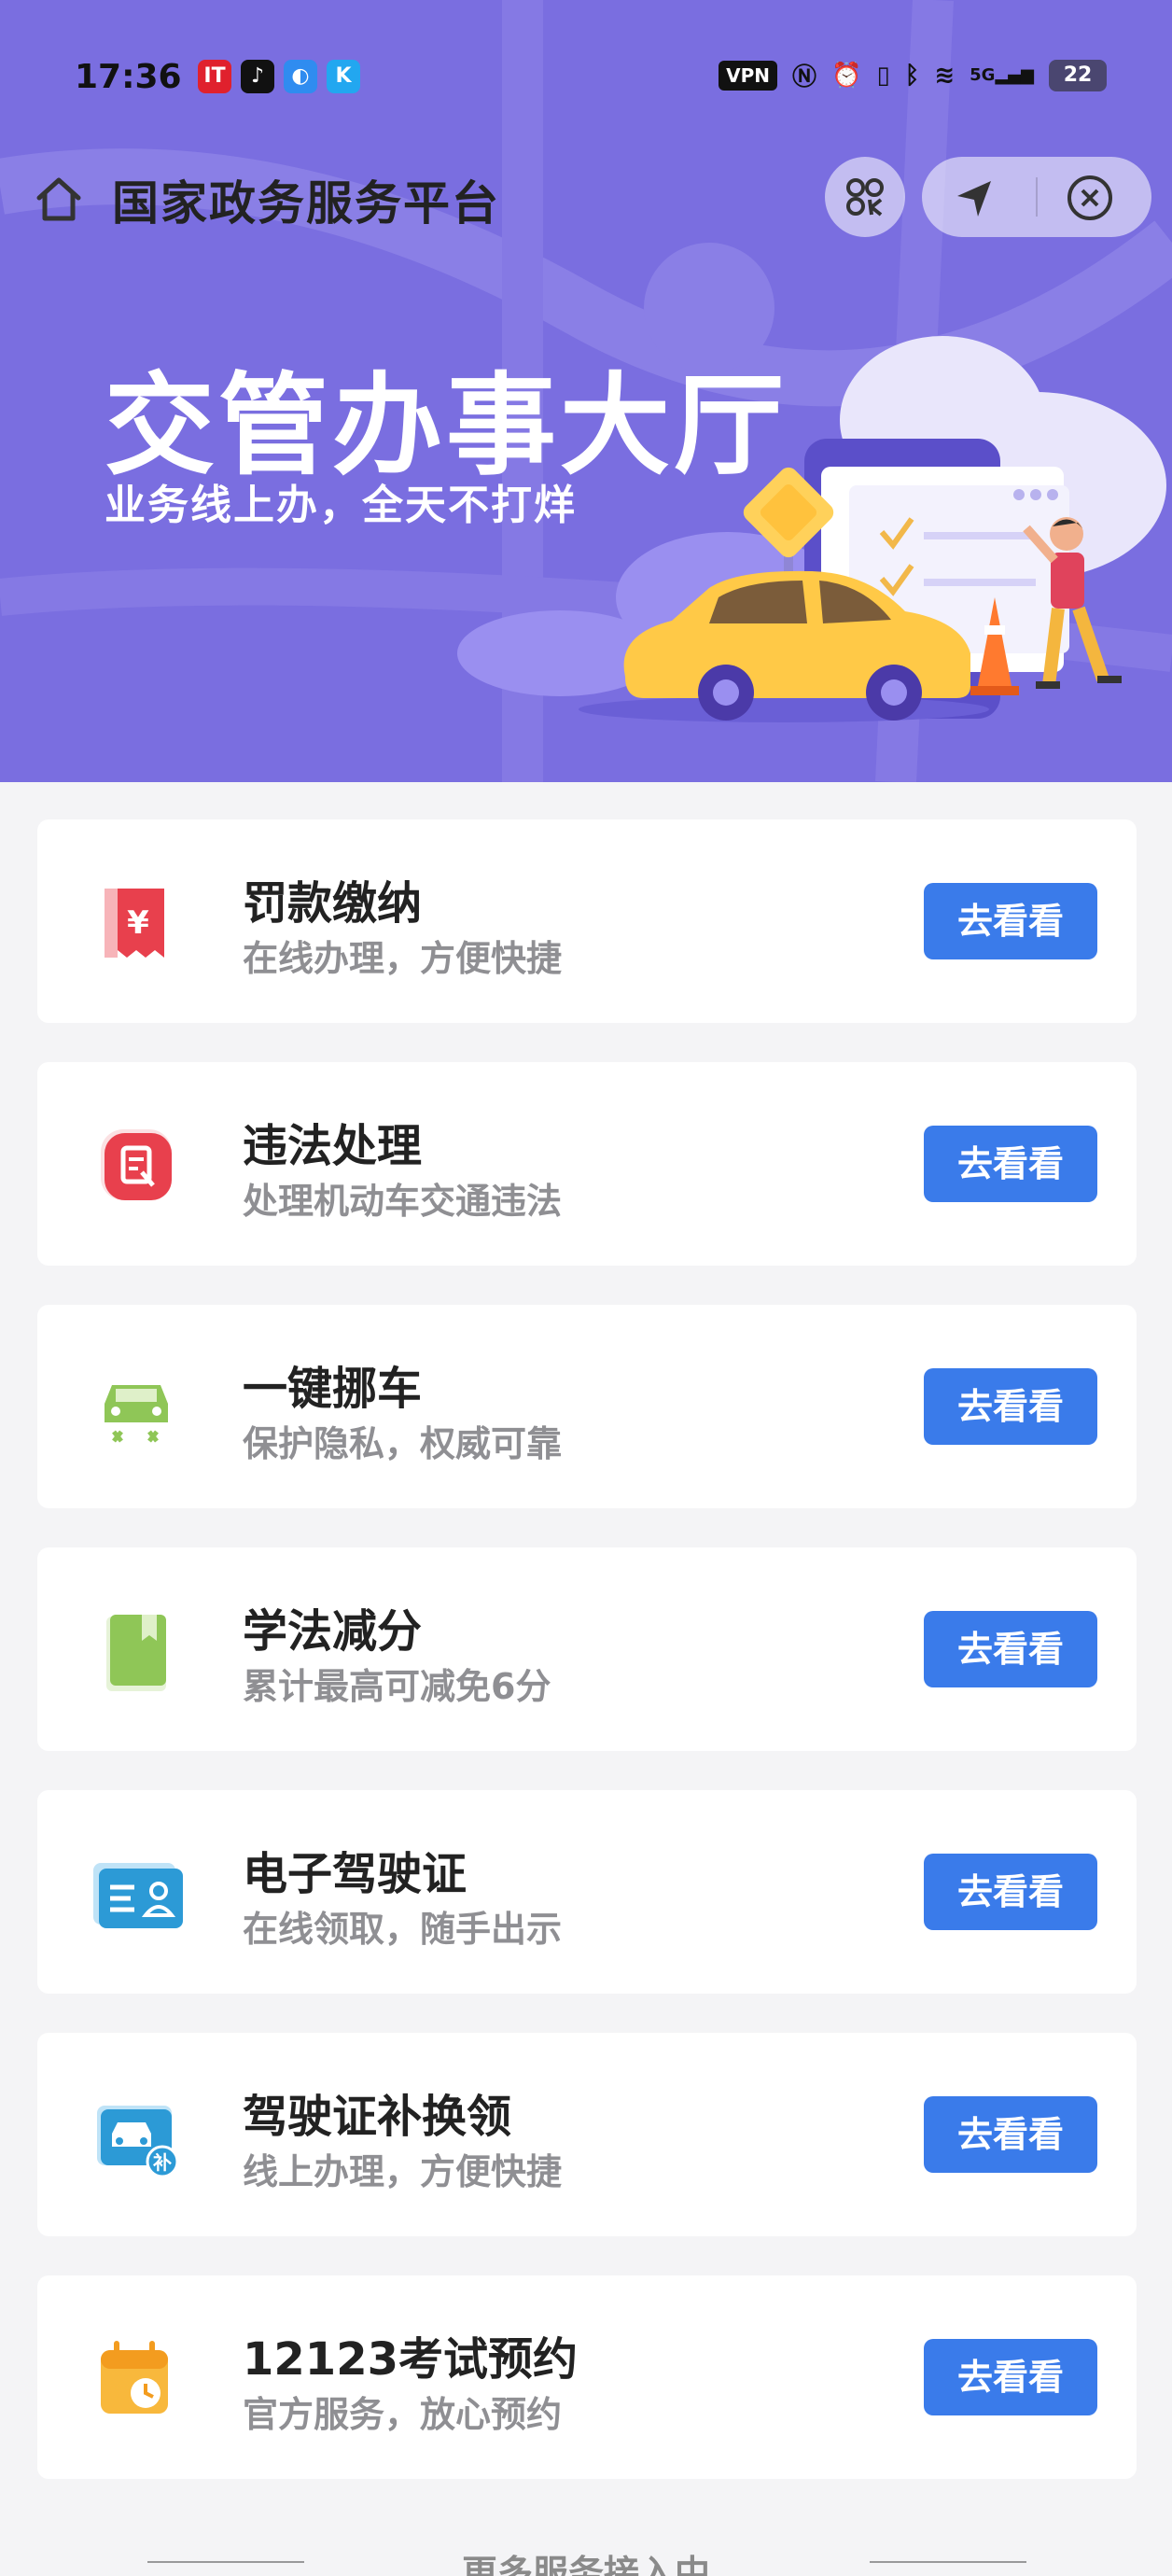 Image resolution: width=1172 pixels, height=2576 pixels. Describe the element at coordinates (883, 75) in the screenshot. I see `vibrate-icon: ▯` at that location.